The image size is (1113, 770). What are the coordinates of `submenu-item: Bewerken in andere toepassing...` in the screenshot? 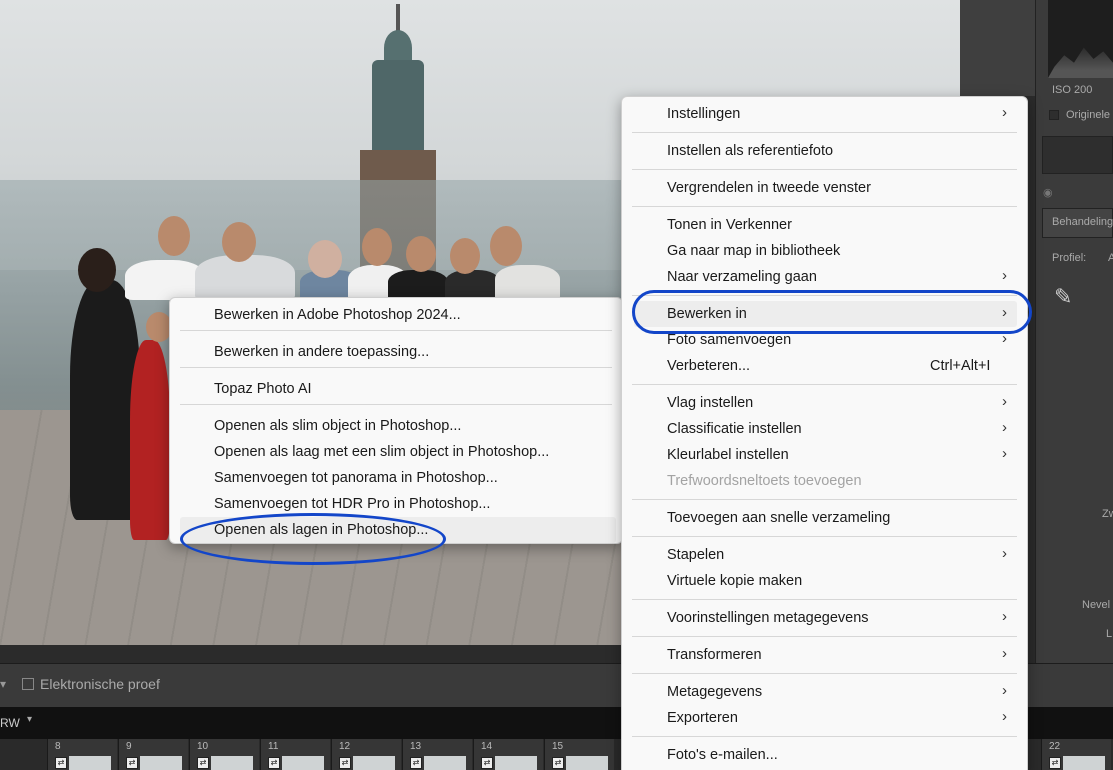 It's located at (396, 352).